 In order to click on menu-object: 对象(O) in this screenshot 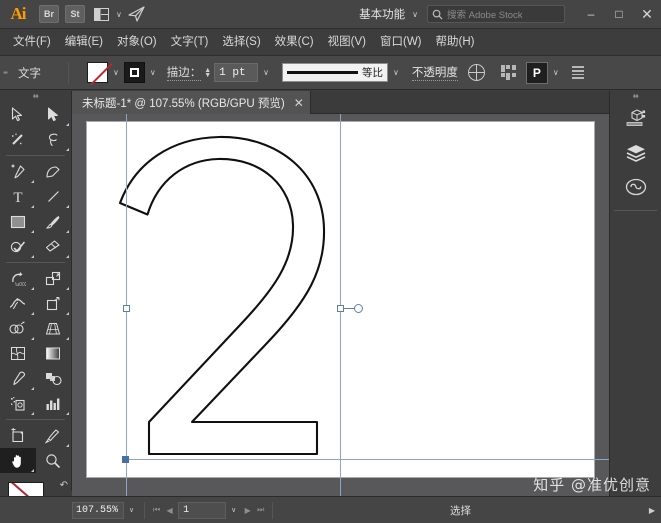, I will do `click(137, 42)`.